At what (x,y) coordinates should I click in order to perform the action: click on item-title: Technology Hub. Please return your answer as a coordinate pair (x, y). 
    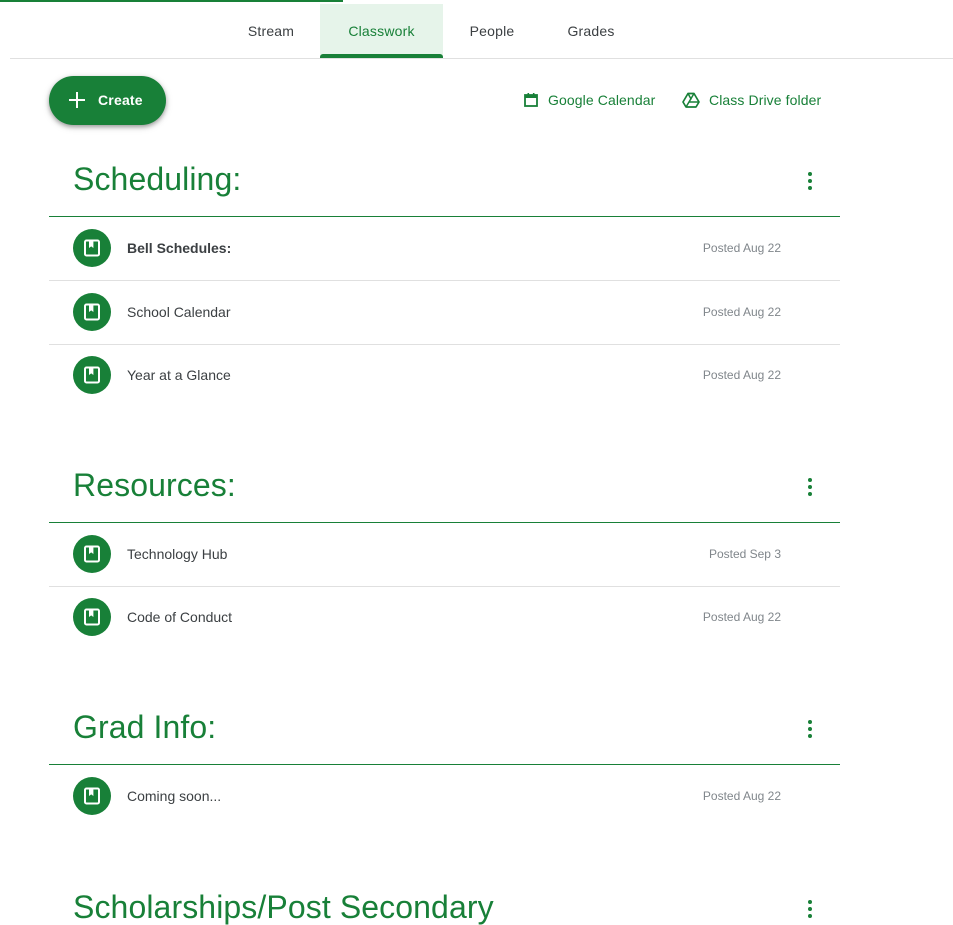
    Looking at the image, I should click on (177, 554).